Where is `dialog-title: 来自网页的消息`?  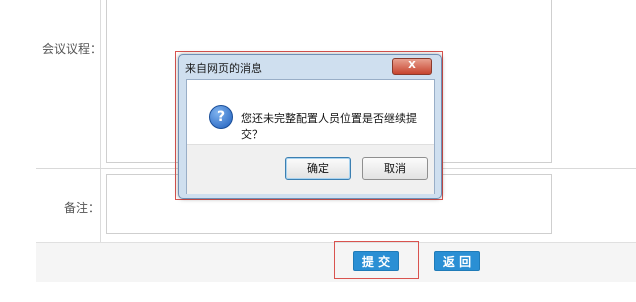
dialog-title: 来自网页的消息 is located at coordinates (223, 68).